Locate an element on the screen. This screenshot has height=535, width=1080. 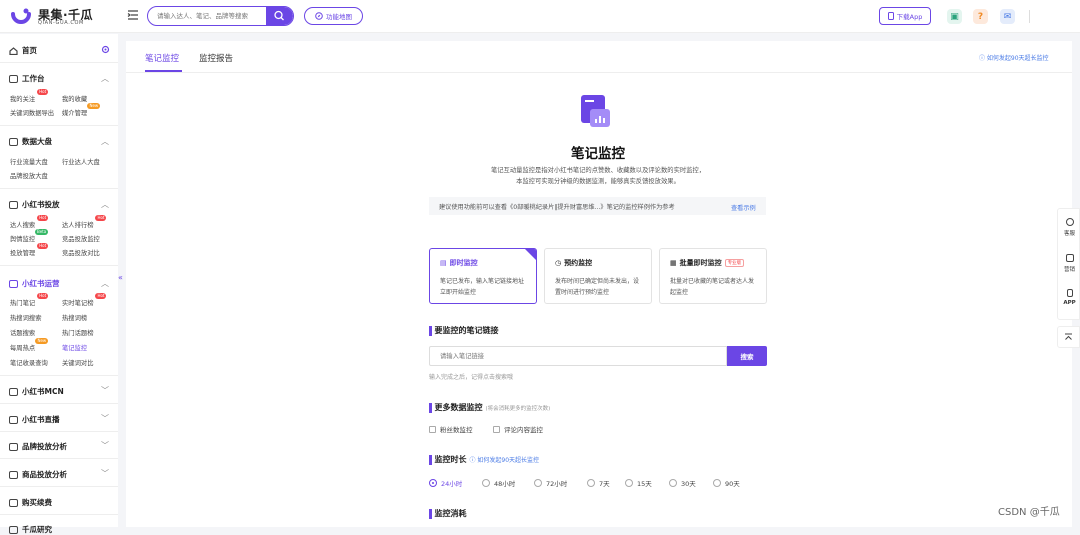
sidebar-item-my-follow: 我的关注 Hot is located at coordinates (29, 96).